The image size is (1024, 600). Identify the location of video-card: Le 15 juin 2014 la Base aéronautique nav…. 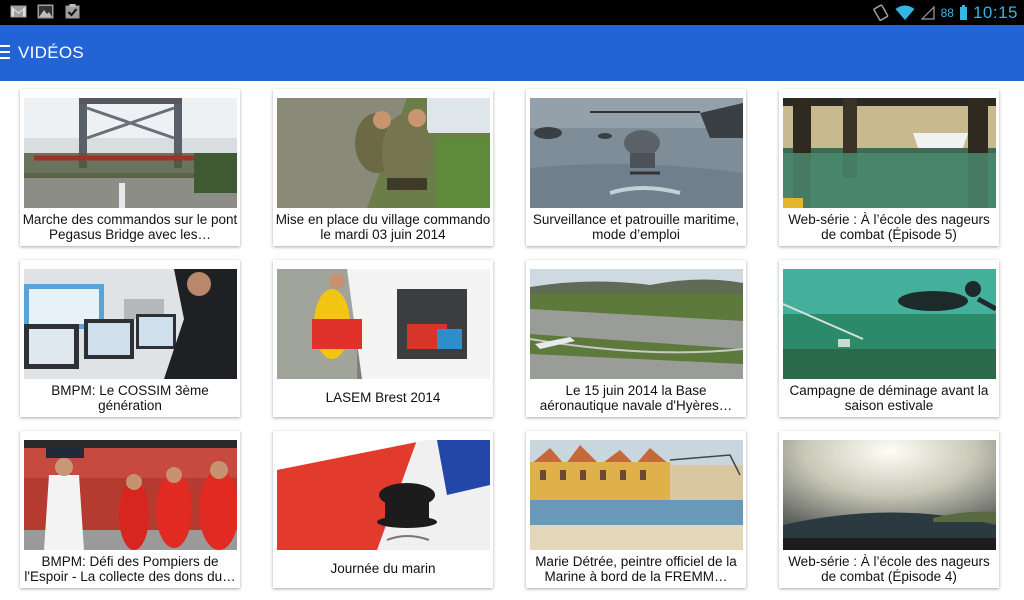
(636, 338).